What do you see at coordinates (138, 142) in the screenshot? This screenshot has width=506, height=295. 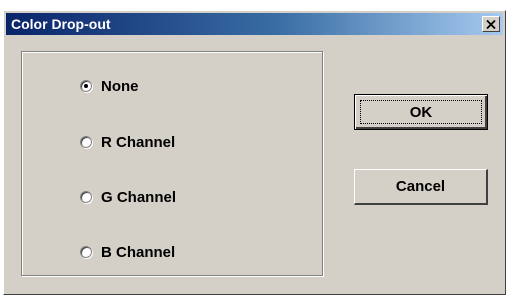 I see `radio-label-r-channel: R Channel` at bounding box center [138, 142].